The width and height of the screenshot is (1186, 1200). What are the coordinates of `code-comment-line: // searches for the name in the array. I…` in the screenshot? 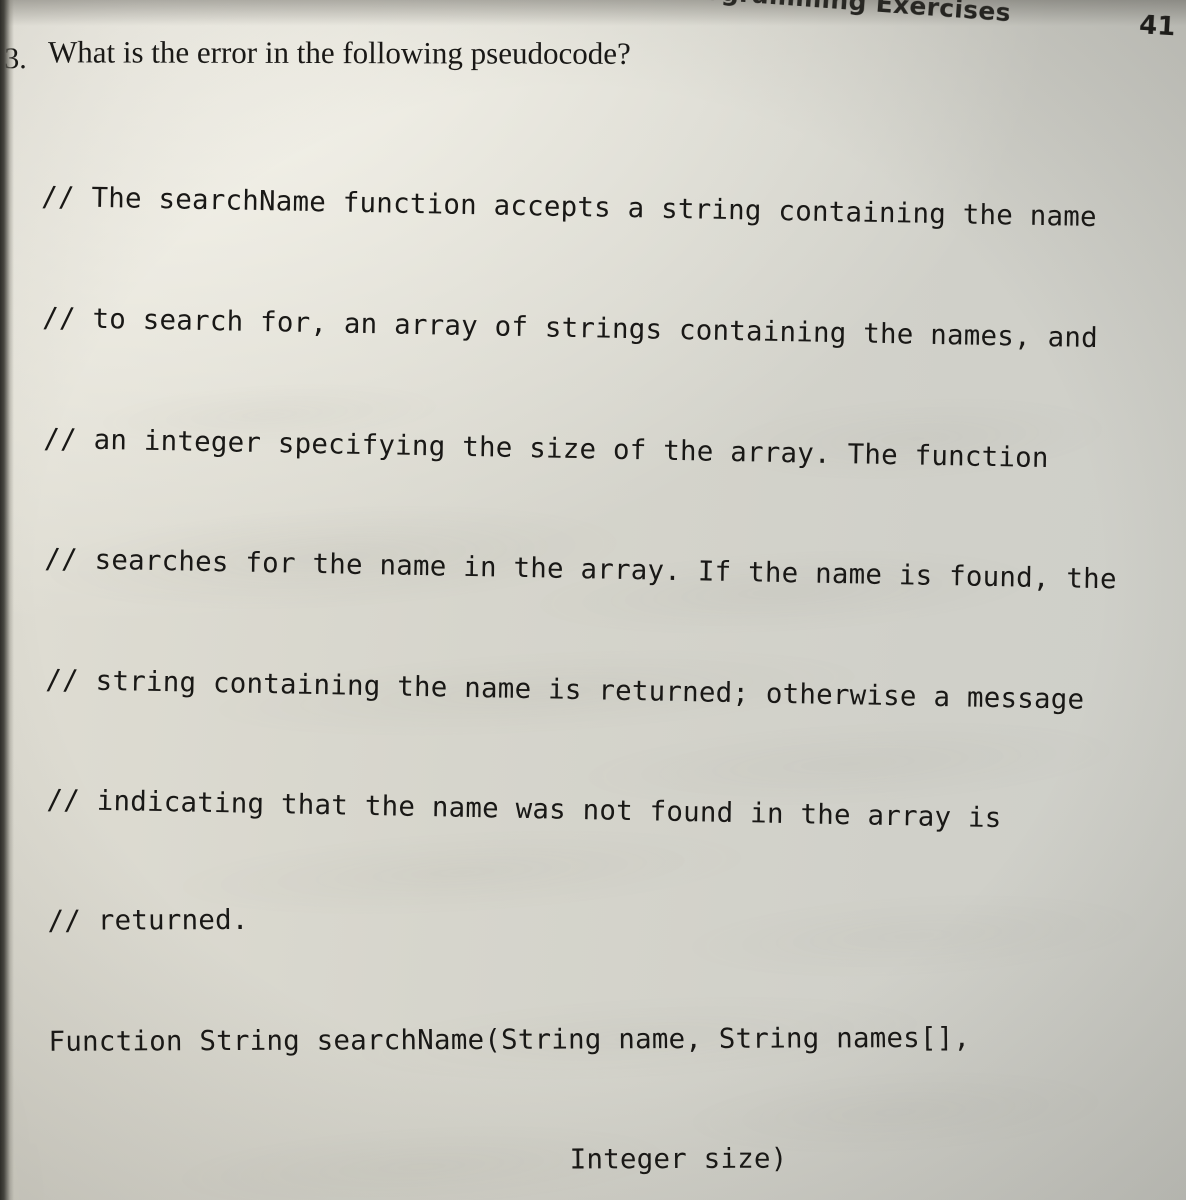 It's located at (580, 569).